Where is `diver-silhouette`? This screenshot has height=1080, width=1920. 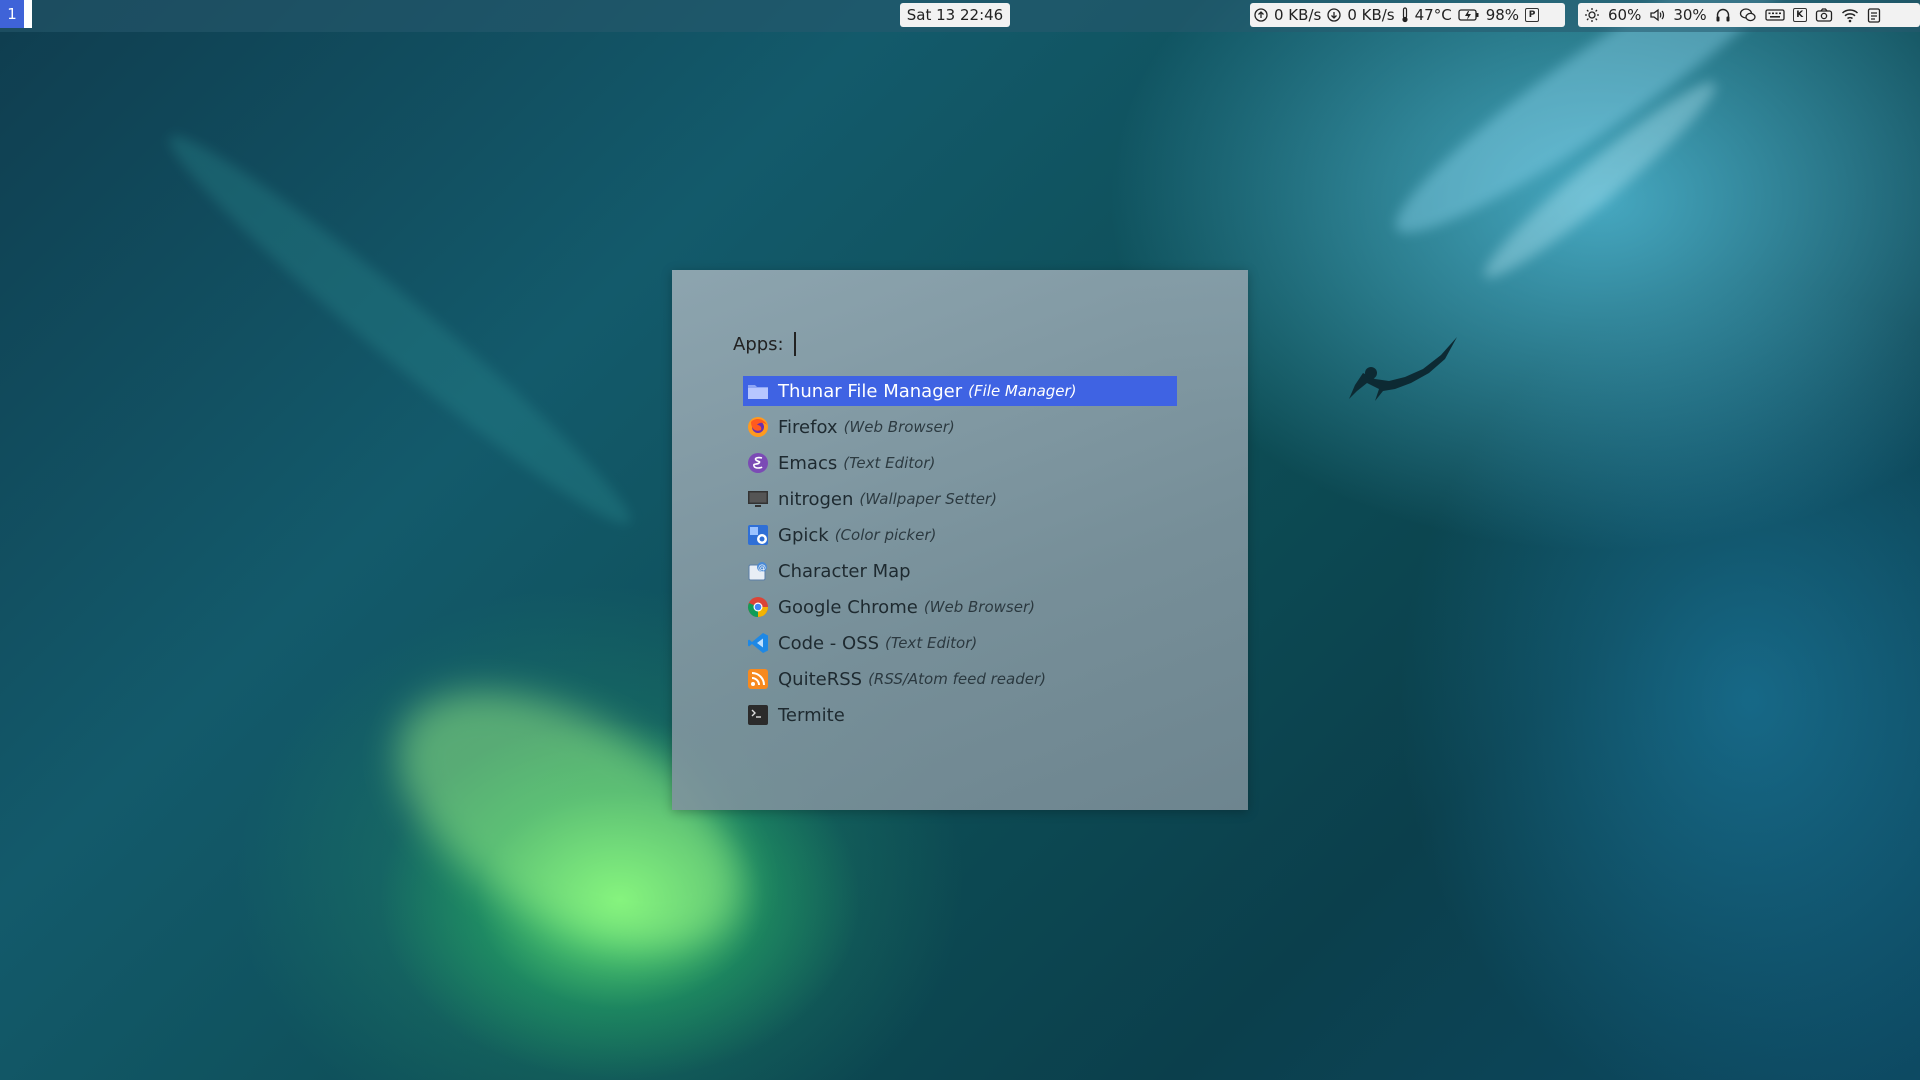 diver-silhouette is located at coordinates (1403, 369).